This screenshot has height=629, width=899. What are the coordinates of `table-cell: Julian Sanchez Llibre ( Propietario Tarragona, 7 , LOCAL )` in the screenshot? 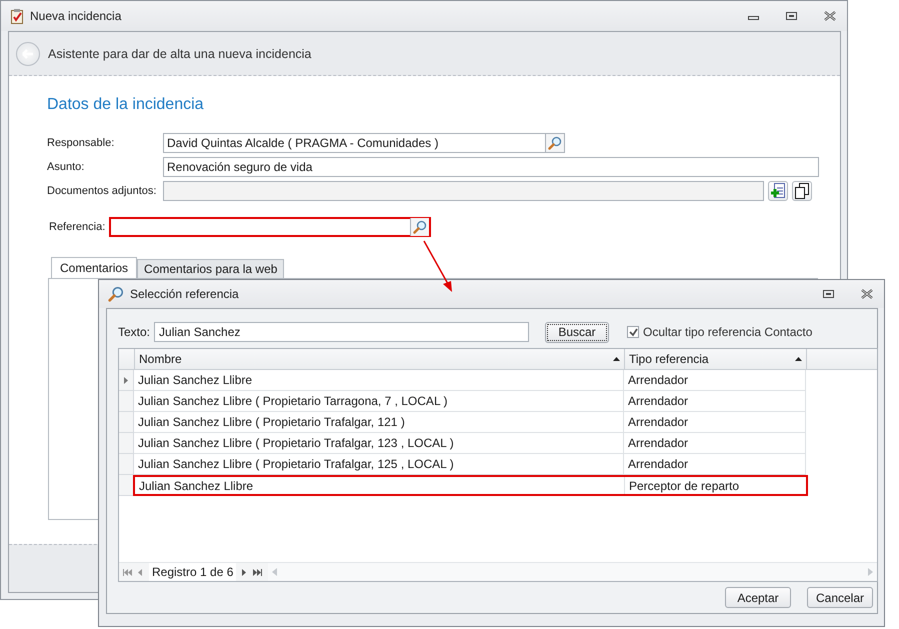 It's located at (379, 401).